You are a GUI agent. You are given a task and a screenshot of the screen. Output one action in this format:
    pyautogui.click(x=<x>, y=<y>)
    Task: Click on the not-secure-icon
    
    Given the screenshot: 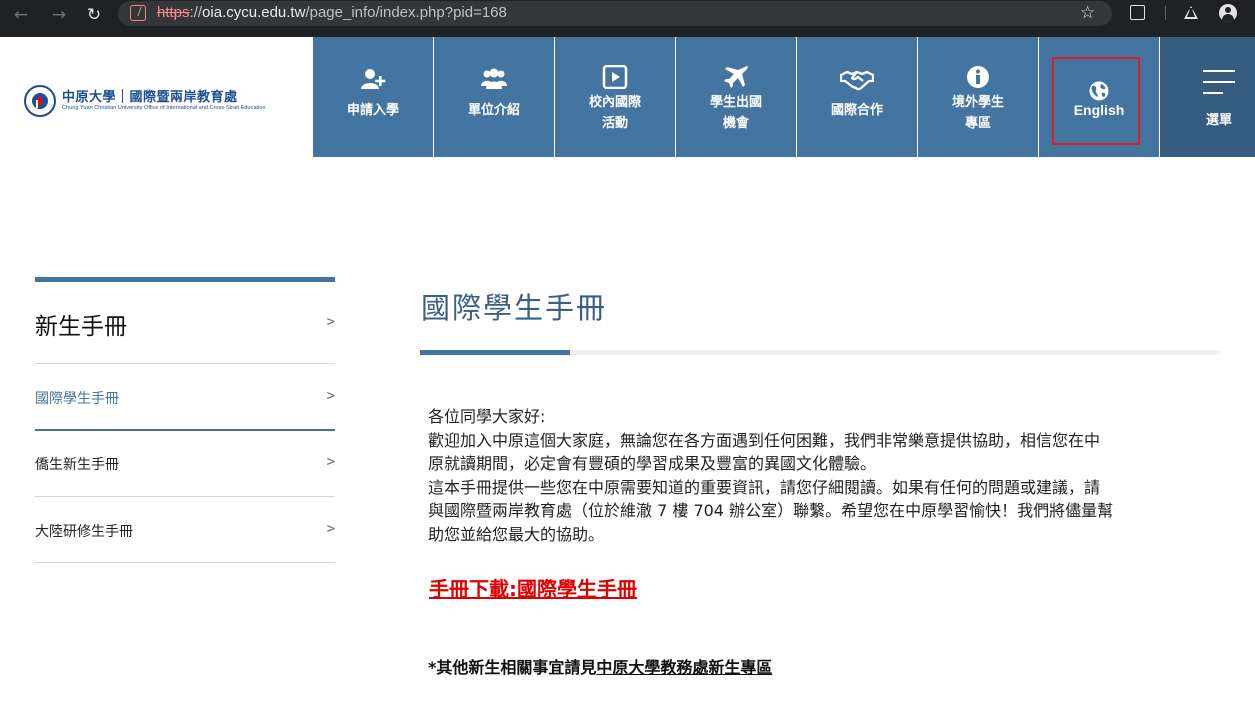 What is the action you would take?
    pyautogui.click(x=138, y=13)
    